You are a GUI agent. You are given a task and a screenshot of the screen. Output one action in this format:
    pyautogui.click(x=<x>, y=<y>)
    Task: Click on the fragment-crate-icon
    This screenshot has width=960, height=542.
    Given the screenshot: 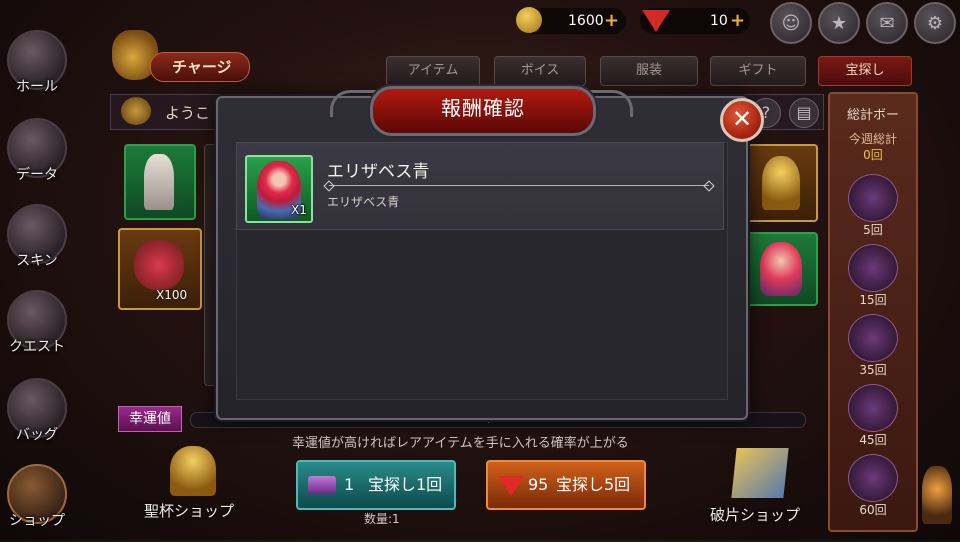 What is the action you would take?
    pyautogui.click(x=760, y=473)
    